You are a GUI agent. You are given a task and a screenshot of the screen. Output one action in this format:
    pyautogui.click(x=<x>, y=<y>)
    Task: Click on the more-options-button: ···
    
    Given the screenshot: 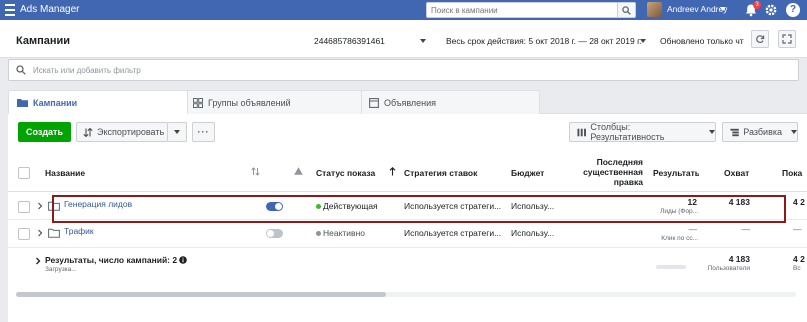 What is the action you would take?
    pyautogui.click(x=203, y=132)
    